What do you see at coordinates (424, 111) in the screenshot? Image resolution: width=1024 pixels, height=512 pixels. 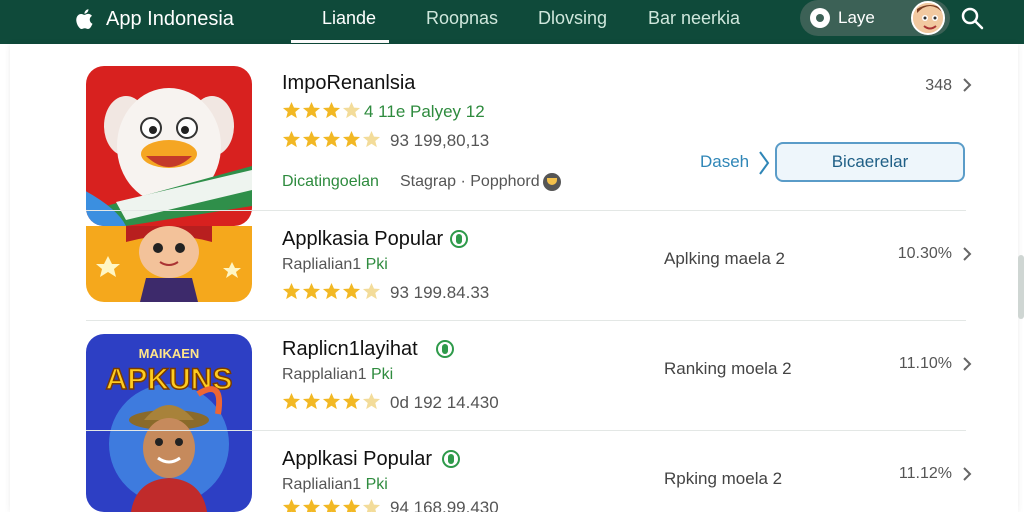 I see `rating-line-1: 4 11e Palyey 12` at bounding box center [424, 111].